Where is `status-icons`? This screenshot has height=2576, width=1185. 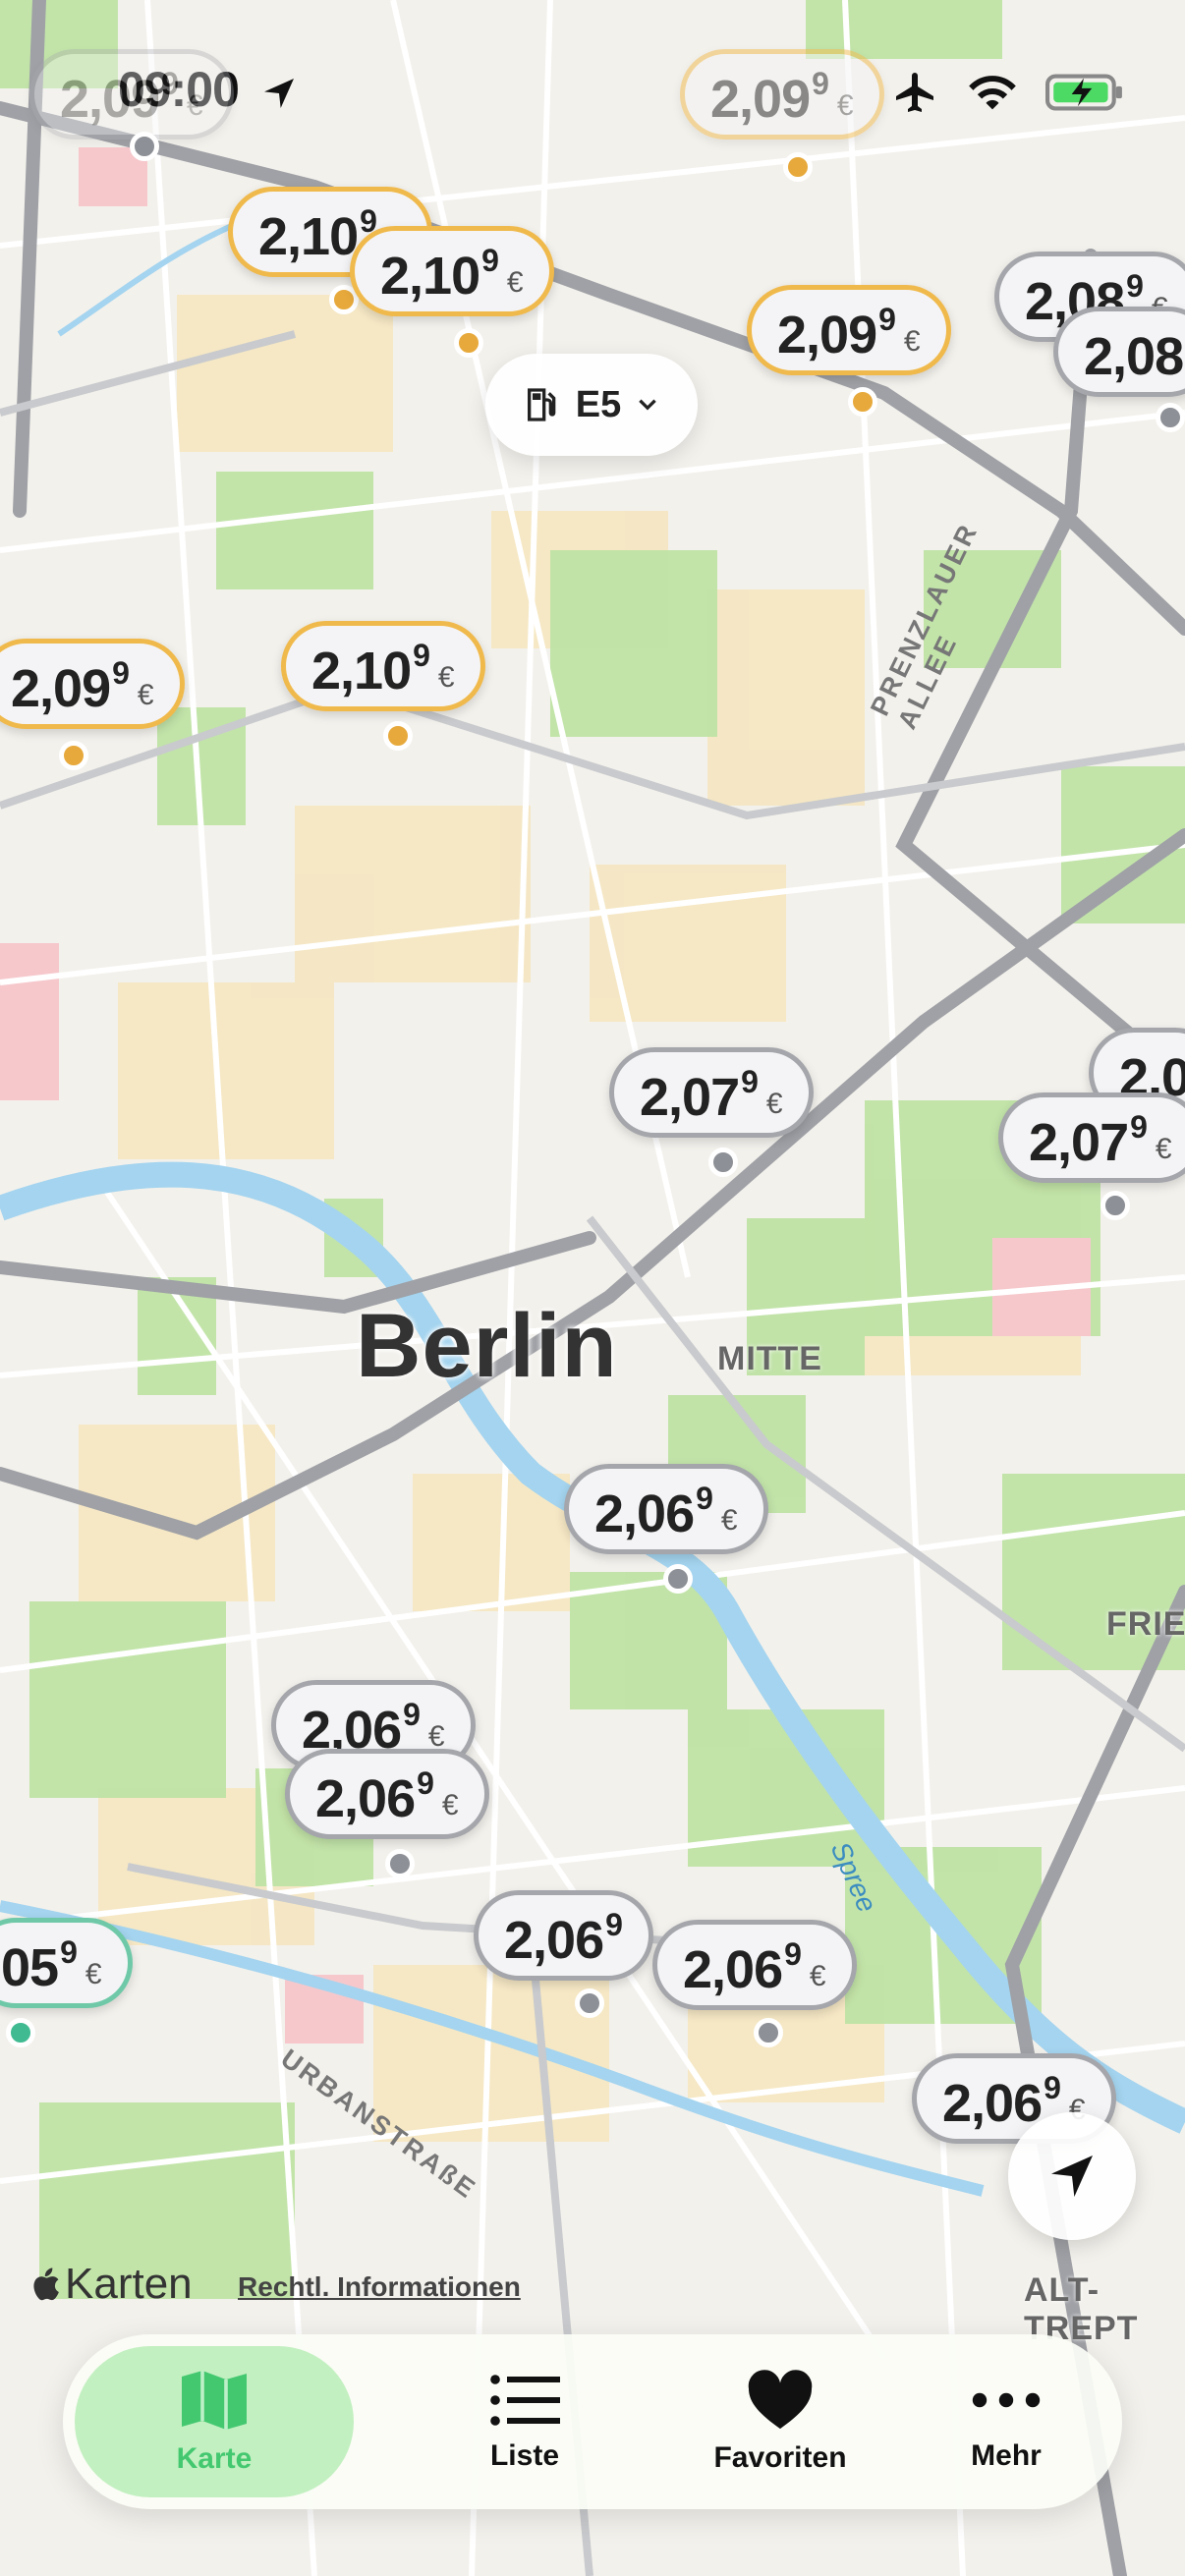 status-icons is located at coordinates (1009, 92).